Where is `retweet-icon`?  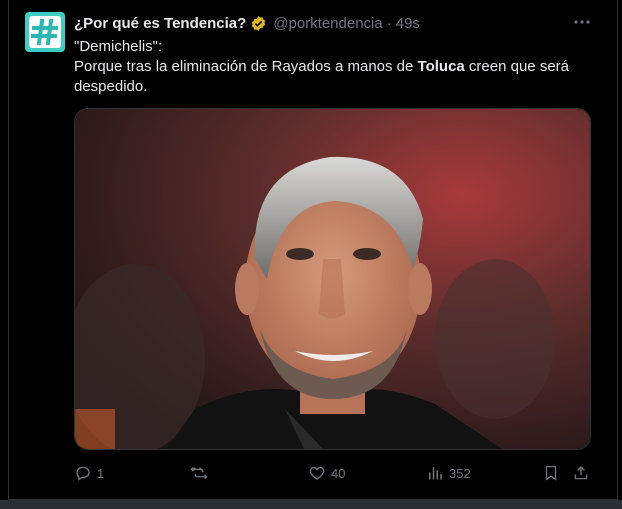 retweet-icon is located at coordinates (199, 473).